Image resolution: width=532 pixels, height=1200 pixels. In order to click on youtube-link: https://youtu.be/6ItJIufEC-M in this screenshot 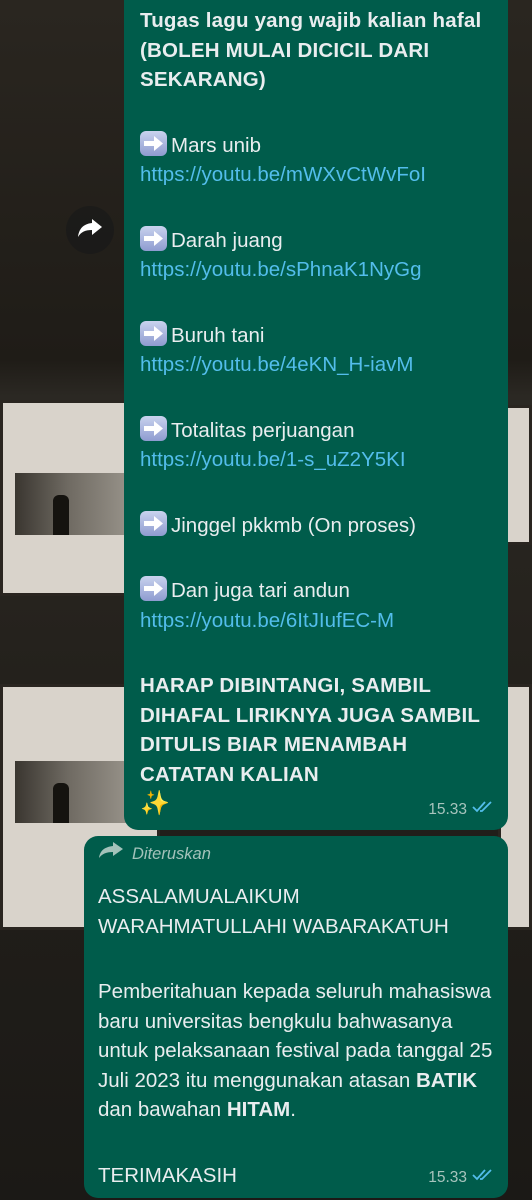, I will do `click(317, 621)`.